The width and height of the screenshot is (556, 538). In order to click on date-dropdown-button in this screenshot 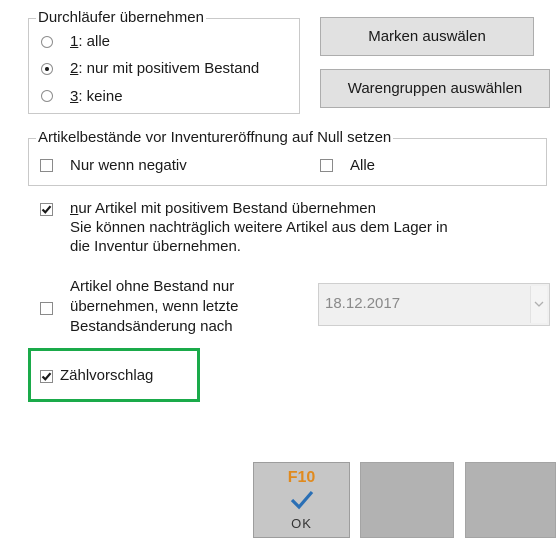, I will do `click(538, 304)`.